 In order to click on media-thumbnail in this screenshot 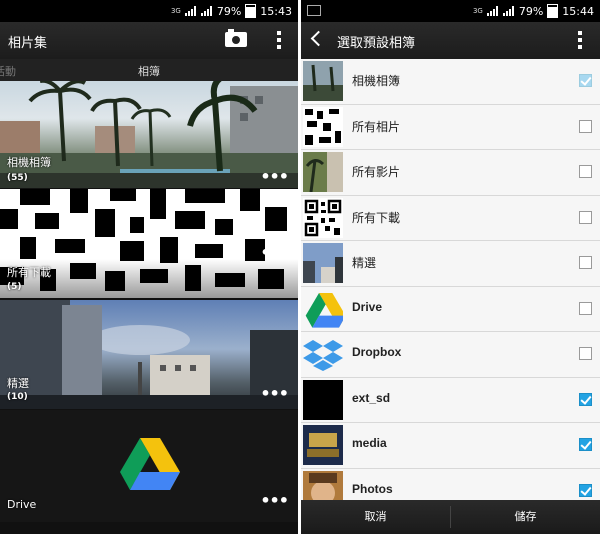, I will do `click(323, 445)`.